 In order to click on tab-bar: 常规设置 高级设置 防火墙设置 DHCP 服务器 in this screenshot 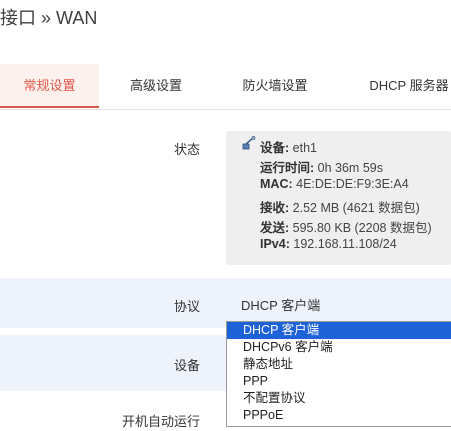, I will do `click(225, 87)`.